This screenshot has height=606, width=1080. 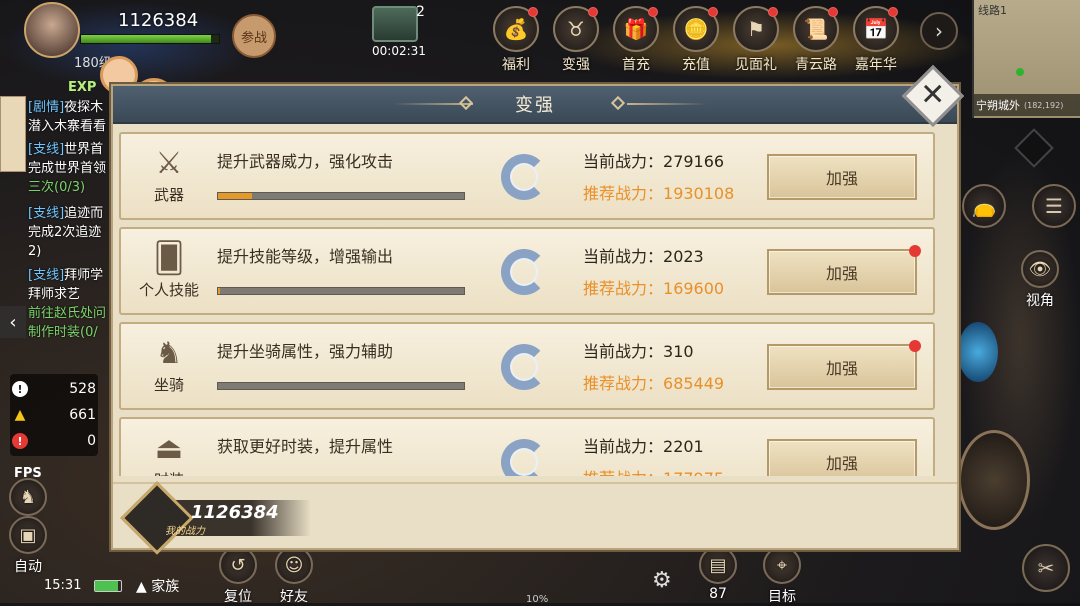 I want to click on reset-button: ↺ 复位, so click(x=238, y=576).